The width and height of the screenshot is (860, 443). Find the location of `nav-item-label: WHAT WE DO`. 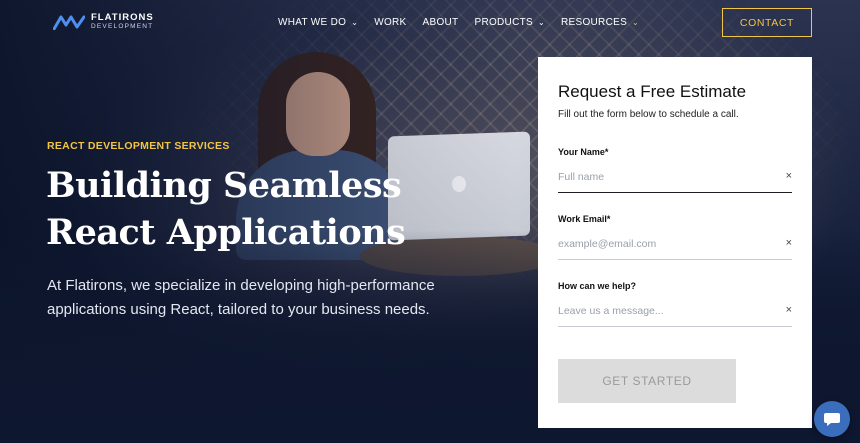

nav-item-label: WHAT WE DO is located at coordinates (312, 22).